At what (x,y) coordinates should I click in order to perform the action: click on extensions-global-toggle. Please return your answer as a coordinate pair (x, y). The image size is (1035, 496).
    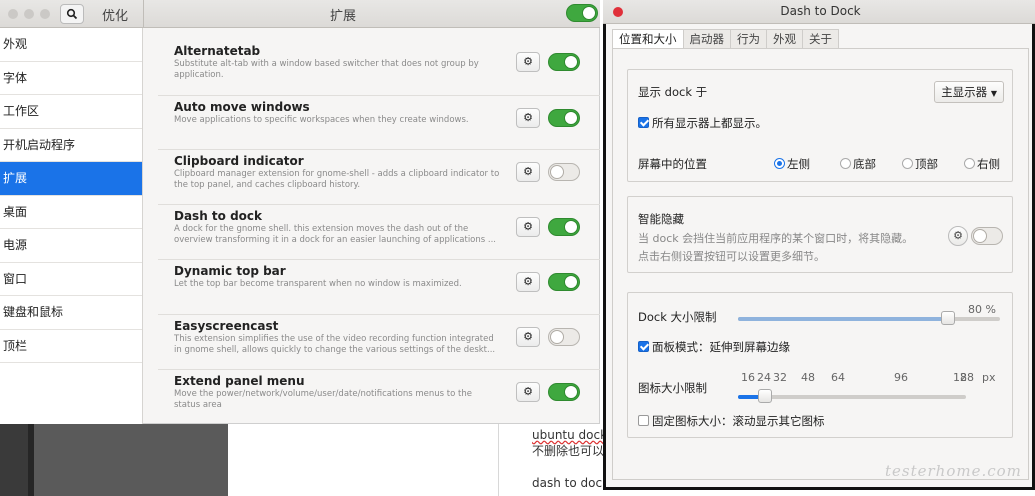
    Looking at the image, I should click on (582, 13).